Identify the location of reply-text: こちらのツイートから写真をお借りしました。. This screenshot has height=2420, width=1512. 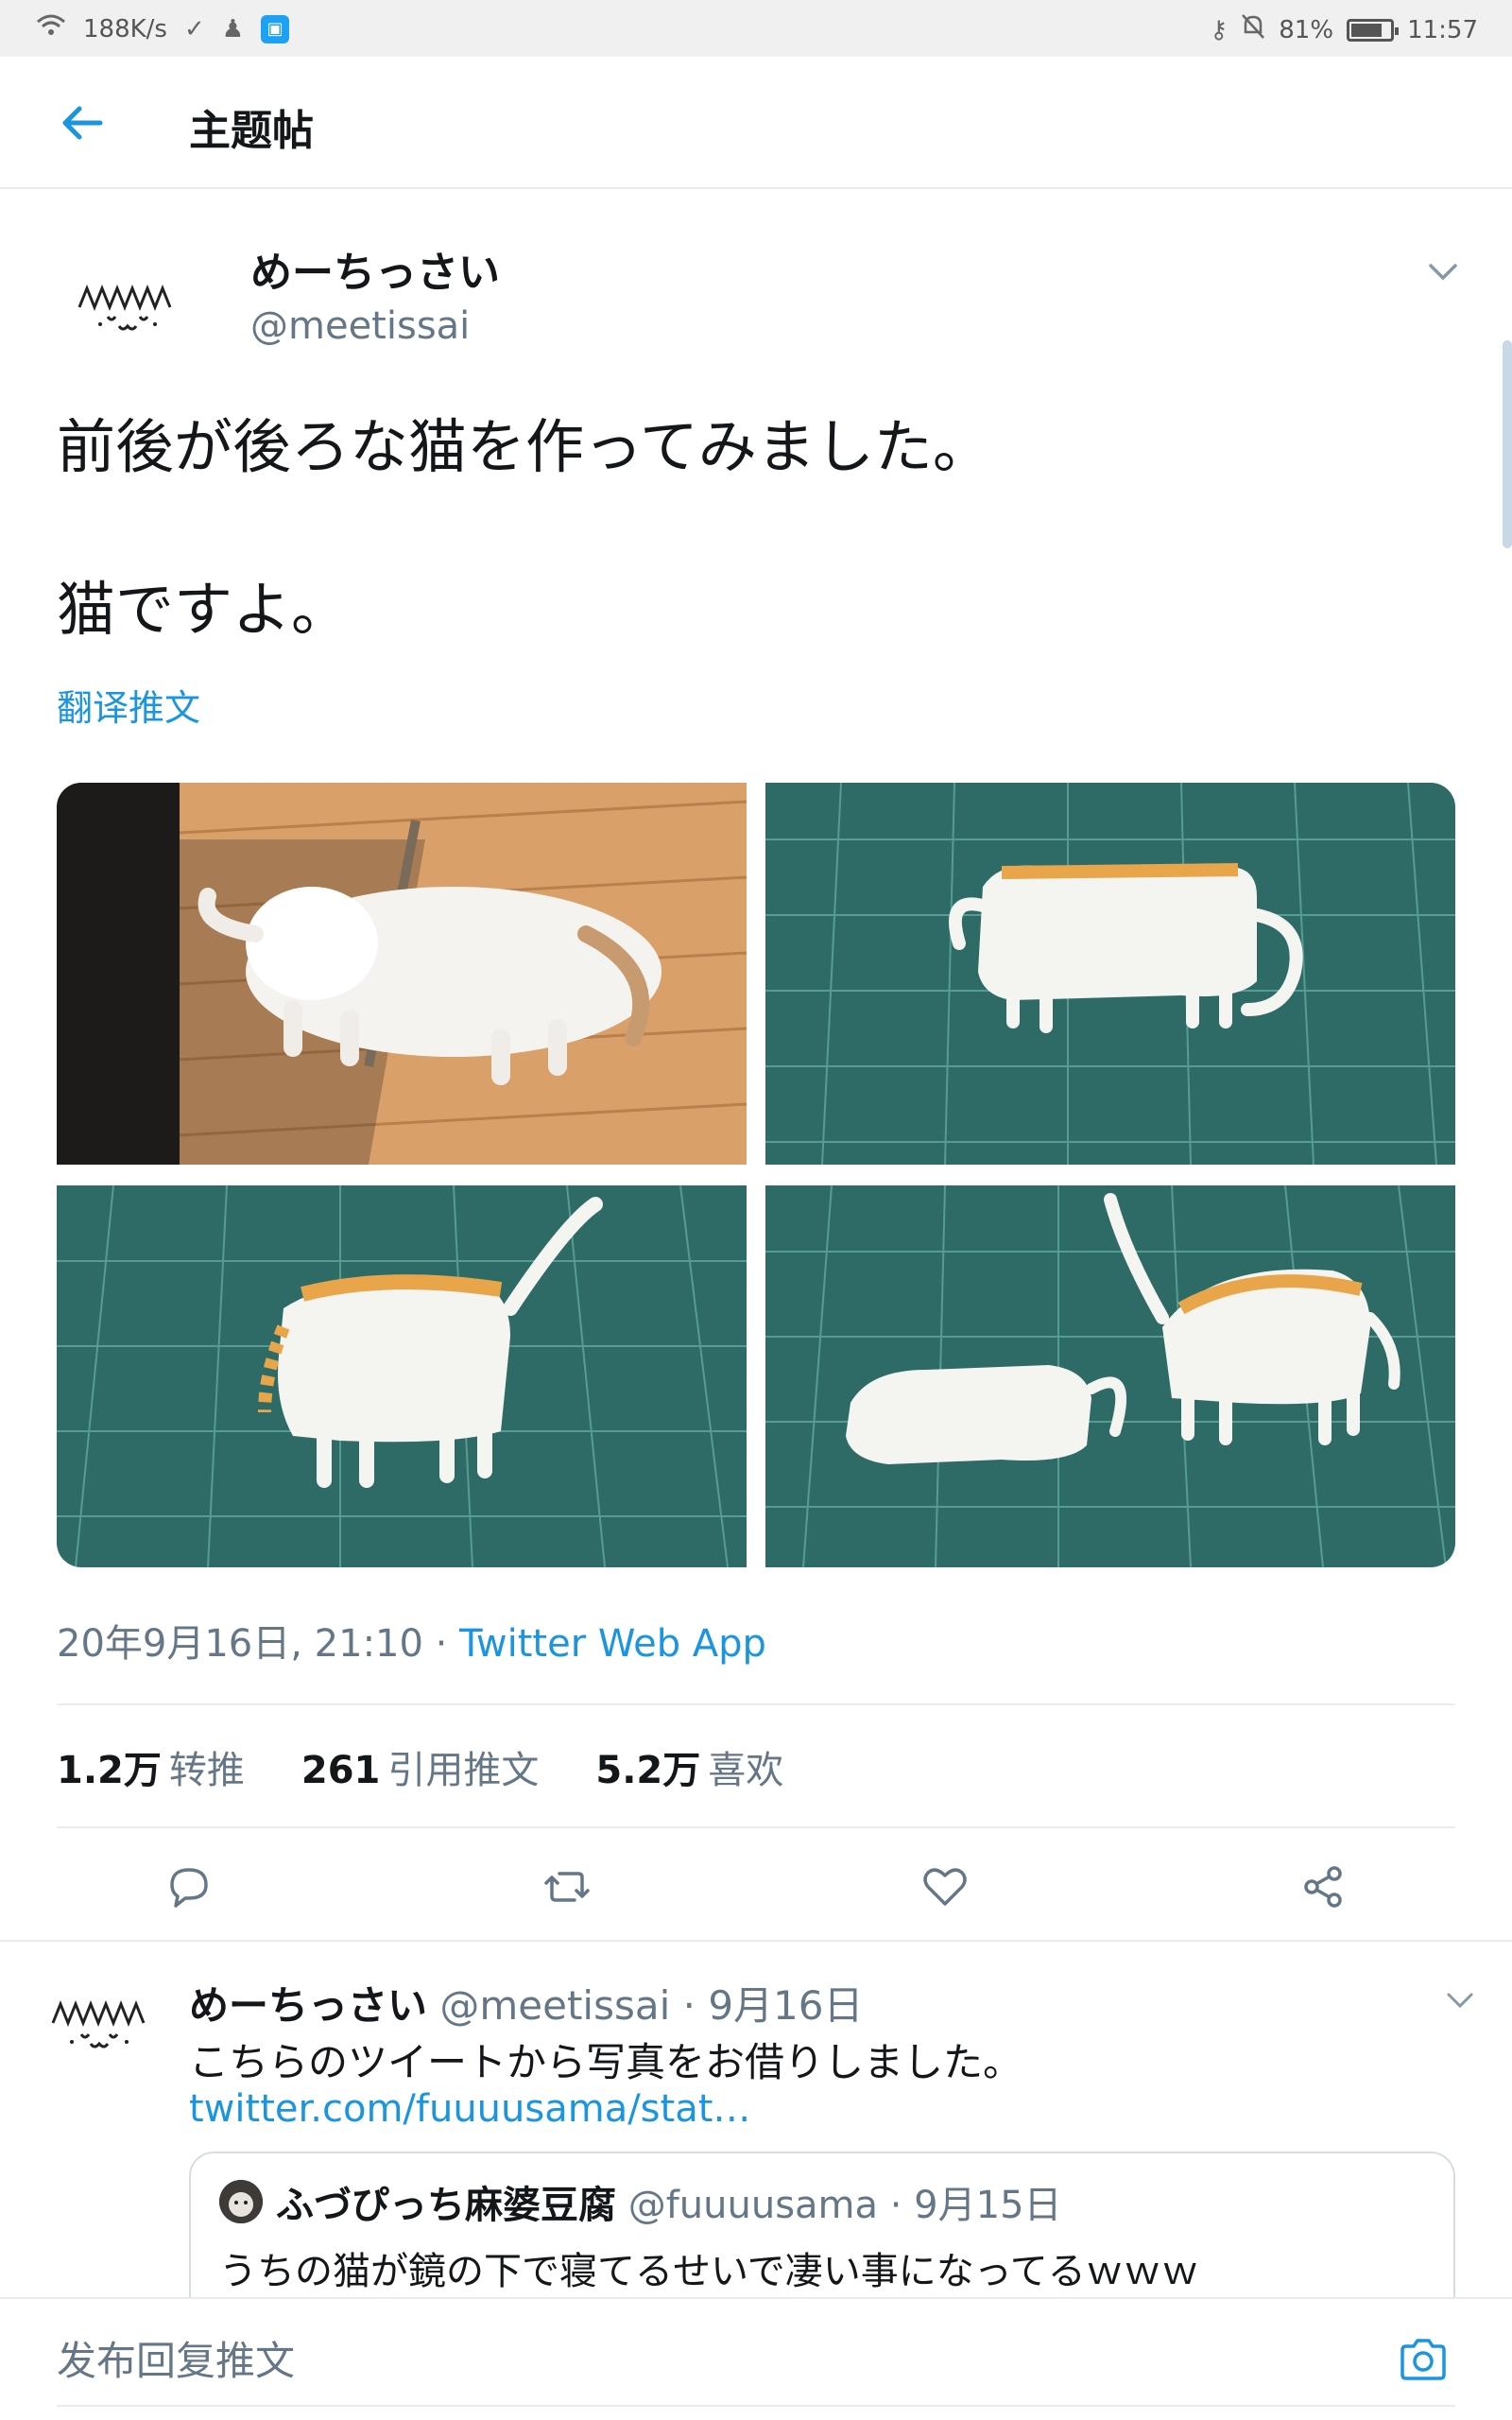
(606, 2062).